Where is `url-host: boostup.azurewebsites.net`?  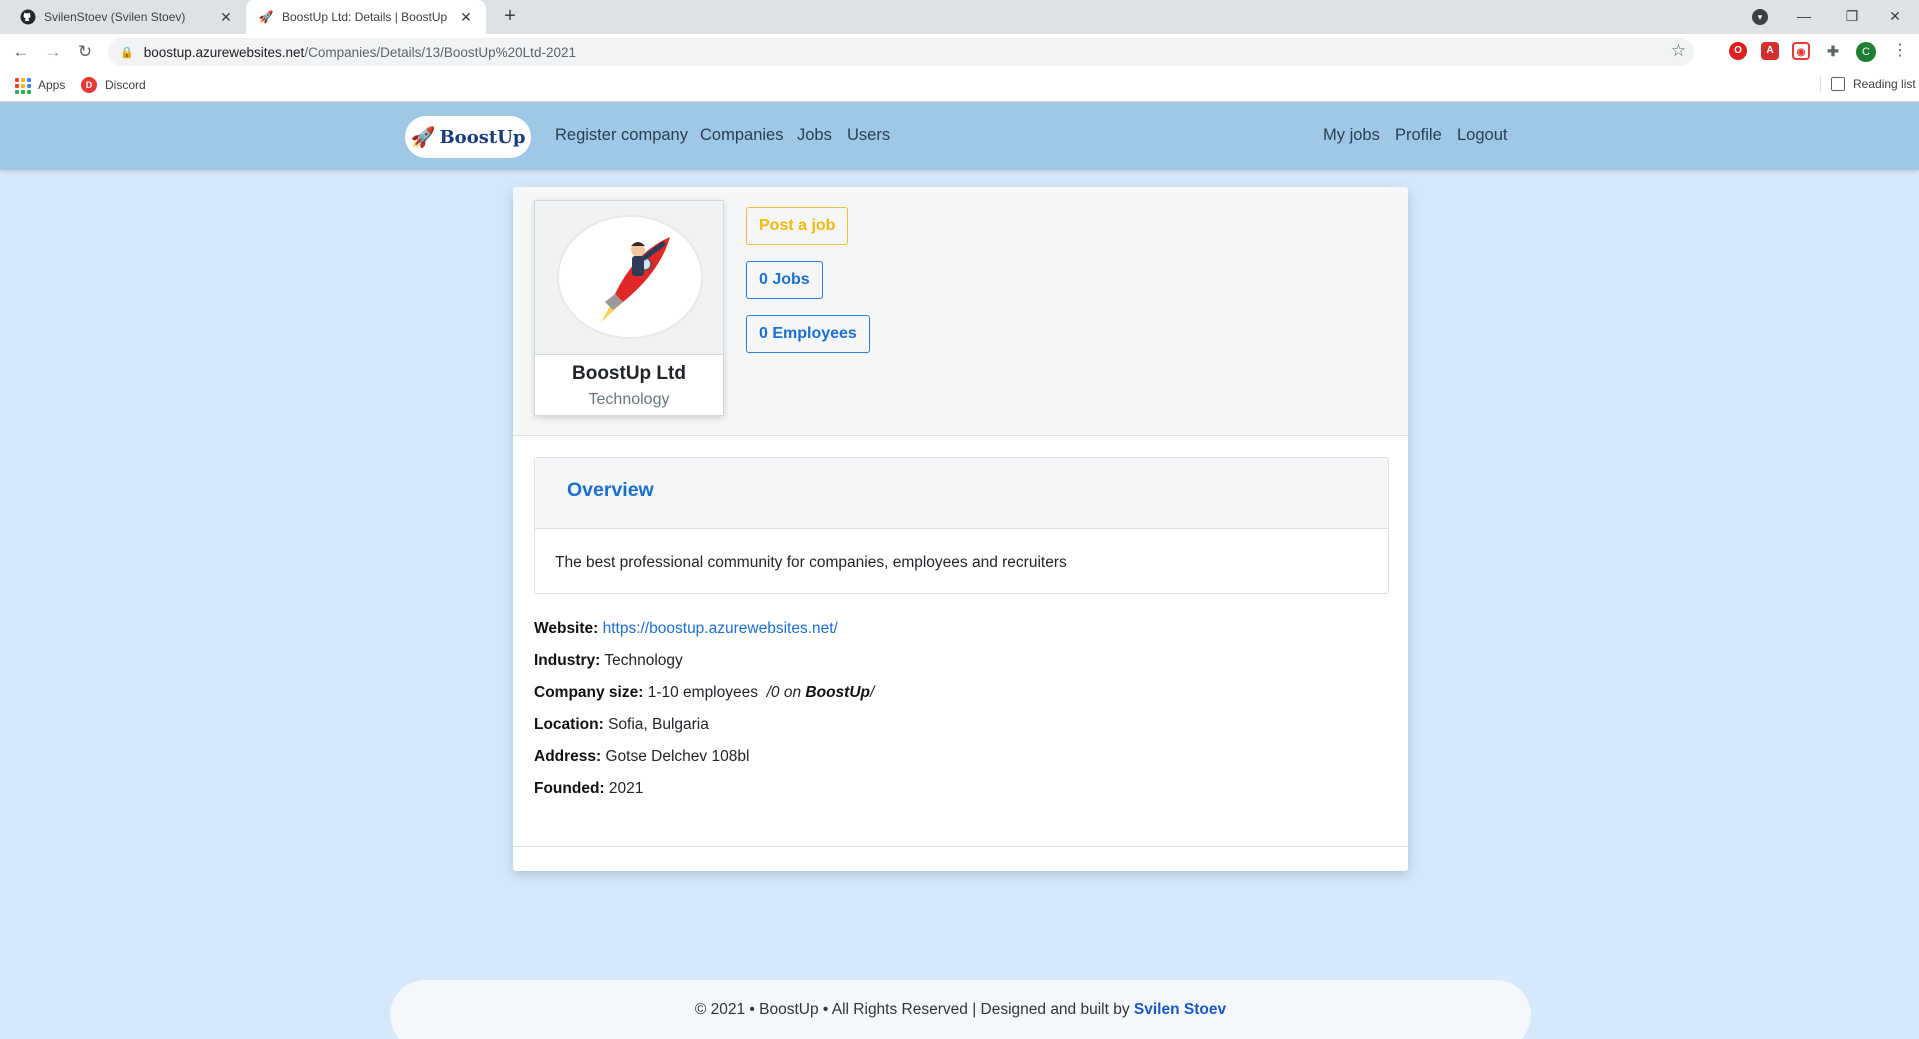 url-host: boostup.azurewebsites.net is located at coordinates (224, 52).